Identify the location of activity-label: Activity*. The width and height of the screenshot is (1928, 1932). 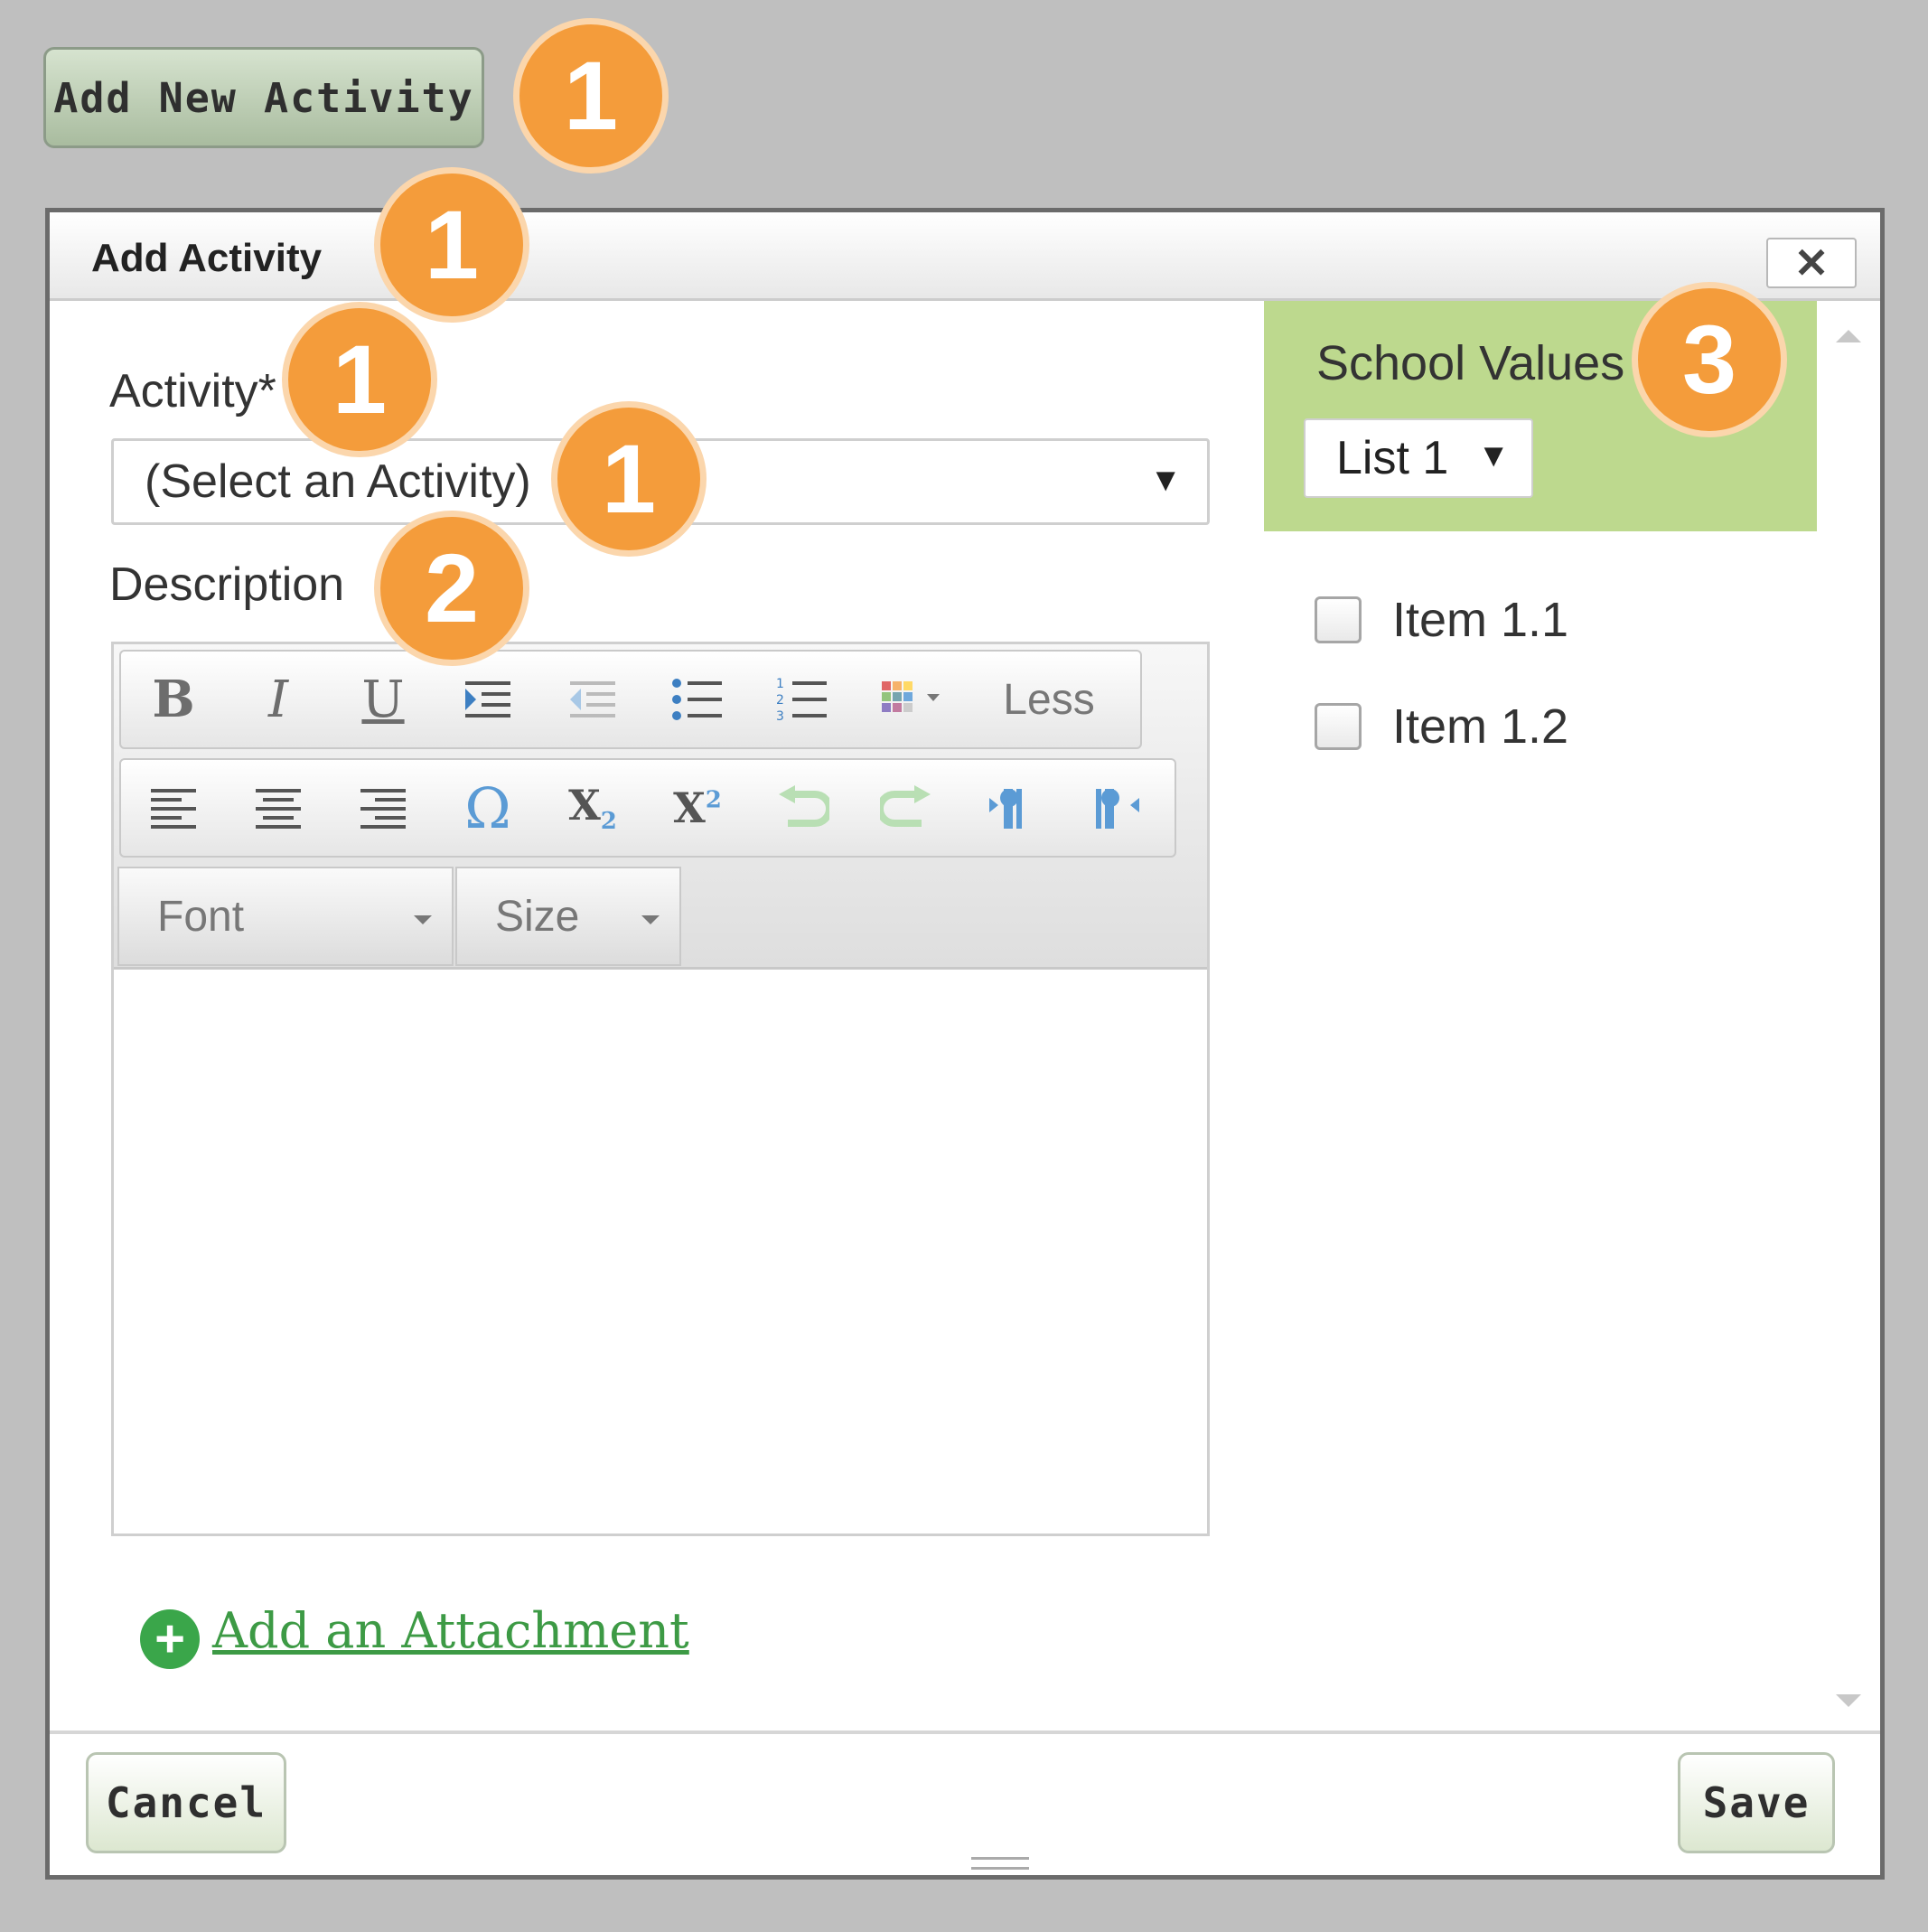
(193, 391).